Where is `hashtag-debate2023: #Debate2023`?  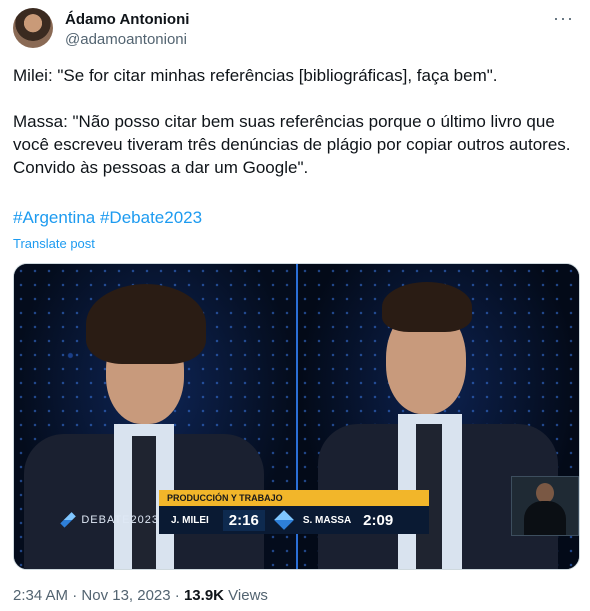 hashtag-debate2023: #Debate2023 is located at coordinates (151, 217).